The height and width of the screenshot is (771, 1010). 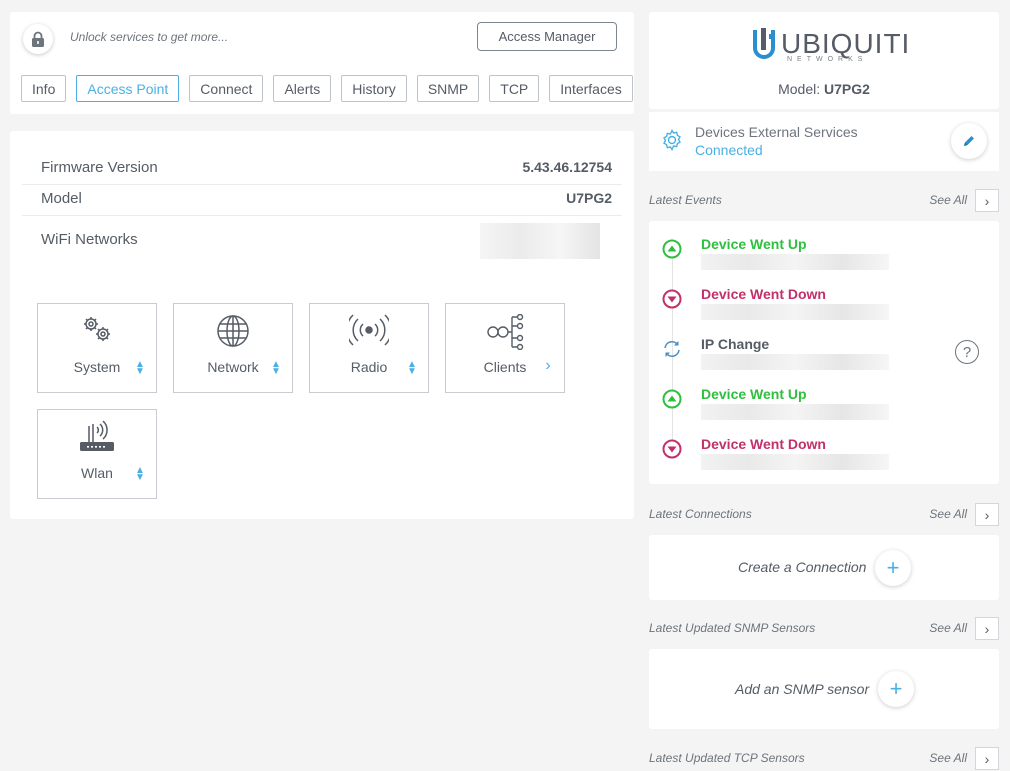 What do you see at coordinates (824, 514) in the screenshot?
I see `latest-connections-header: Latest Connections See All ›` at bounding box center [824, 514].